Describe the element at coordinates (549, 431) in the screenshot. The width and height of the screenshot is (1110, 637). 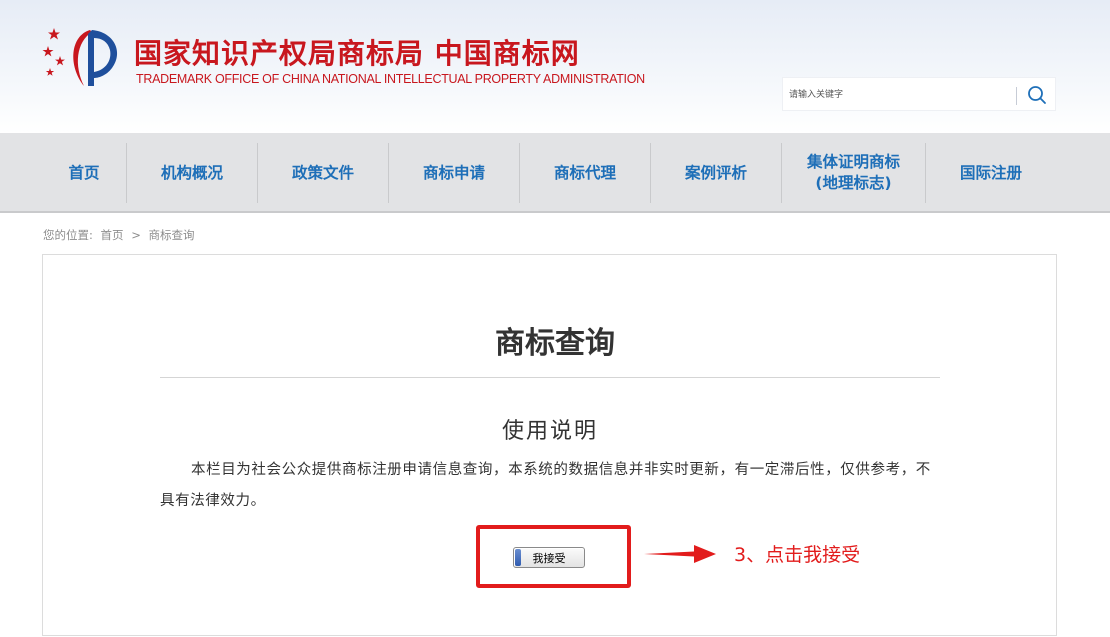
I see `section-title: 使用说明` at that location.